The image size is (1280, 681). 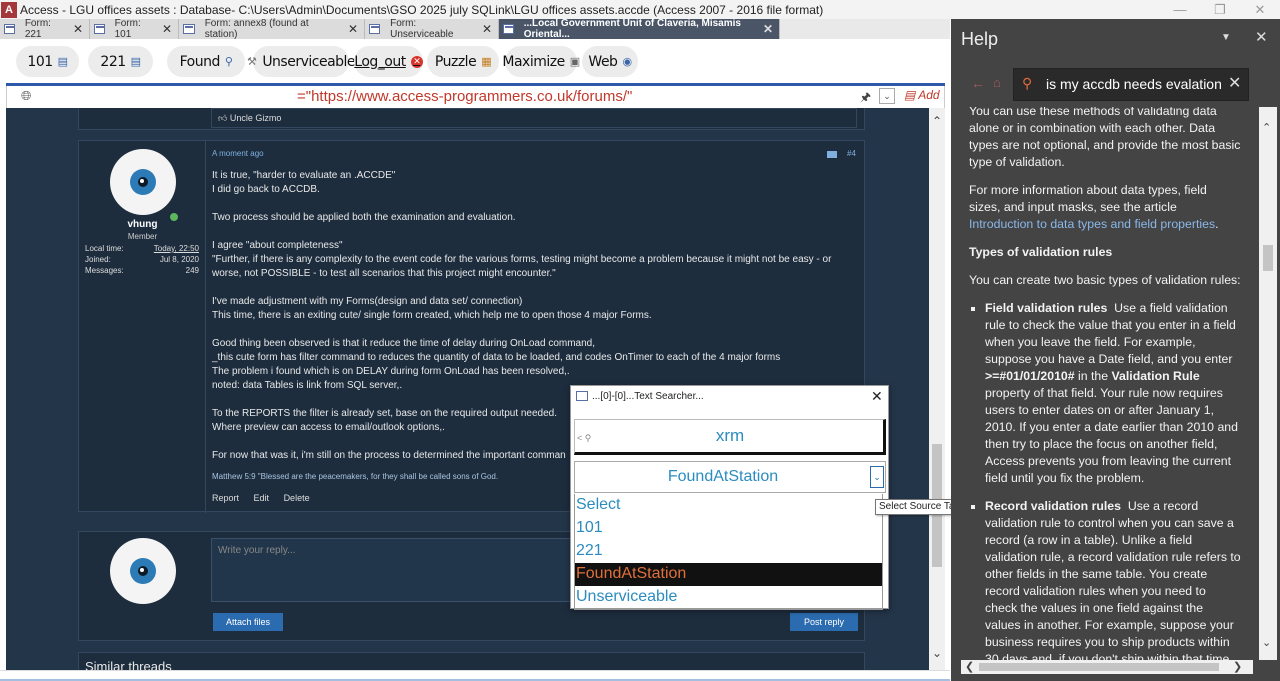 I want to click on add-bookmark-button: ▤ Add, so click(x=922, y=95).